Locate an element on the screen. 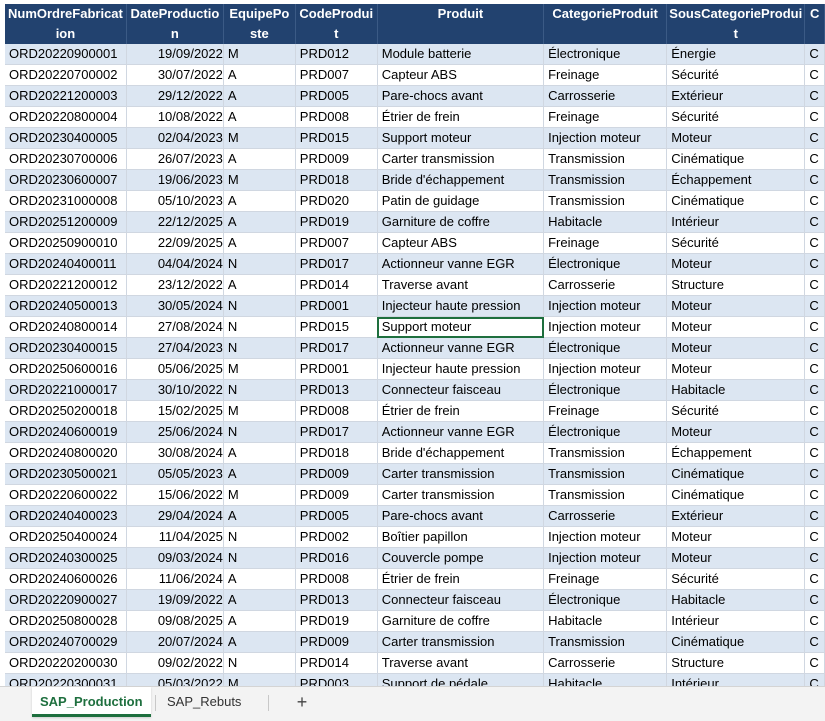 This screenshot has width=825, height=721. column-header: DateProduction is located at coordinates (175, 24).